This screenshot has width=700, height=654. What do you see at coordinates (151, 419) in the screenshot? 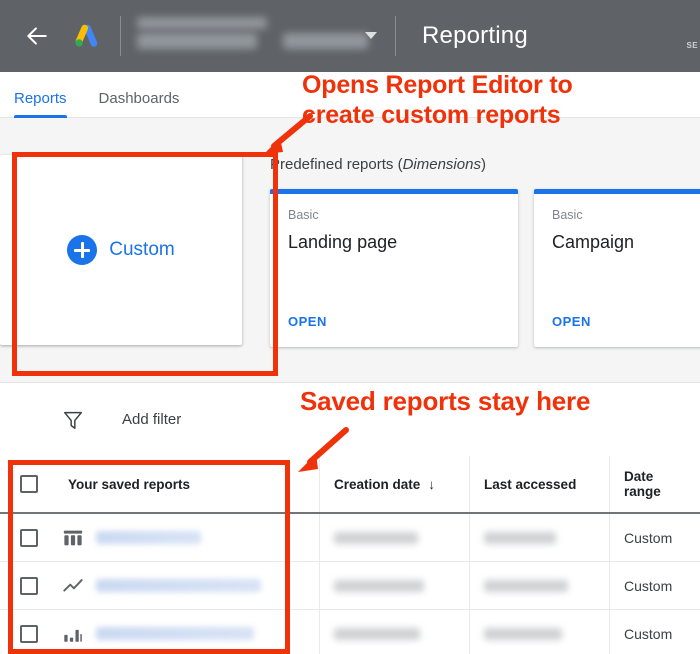
I see `add-filter-button: Add filter` at bounding box center [151, 419].